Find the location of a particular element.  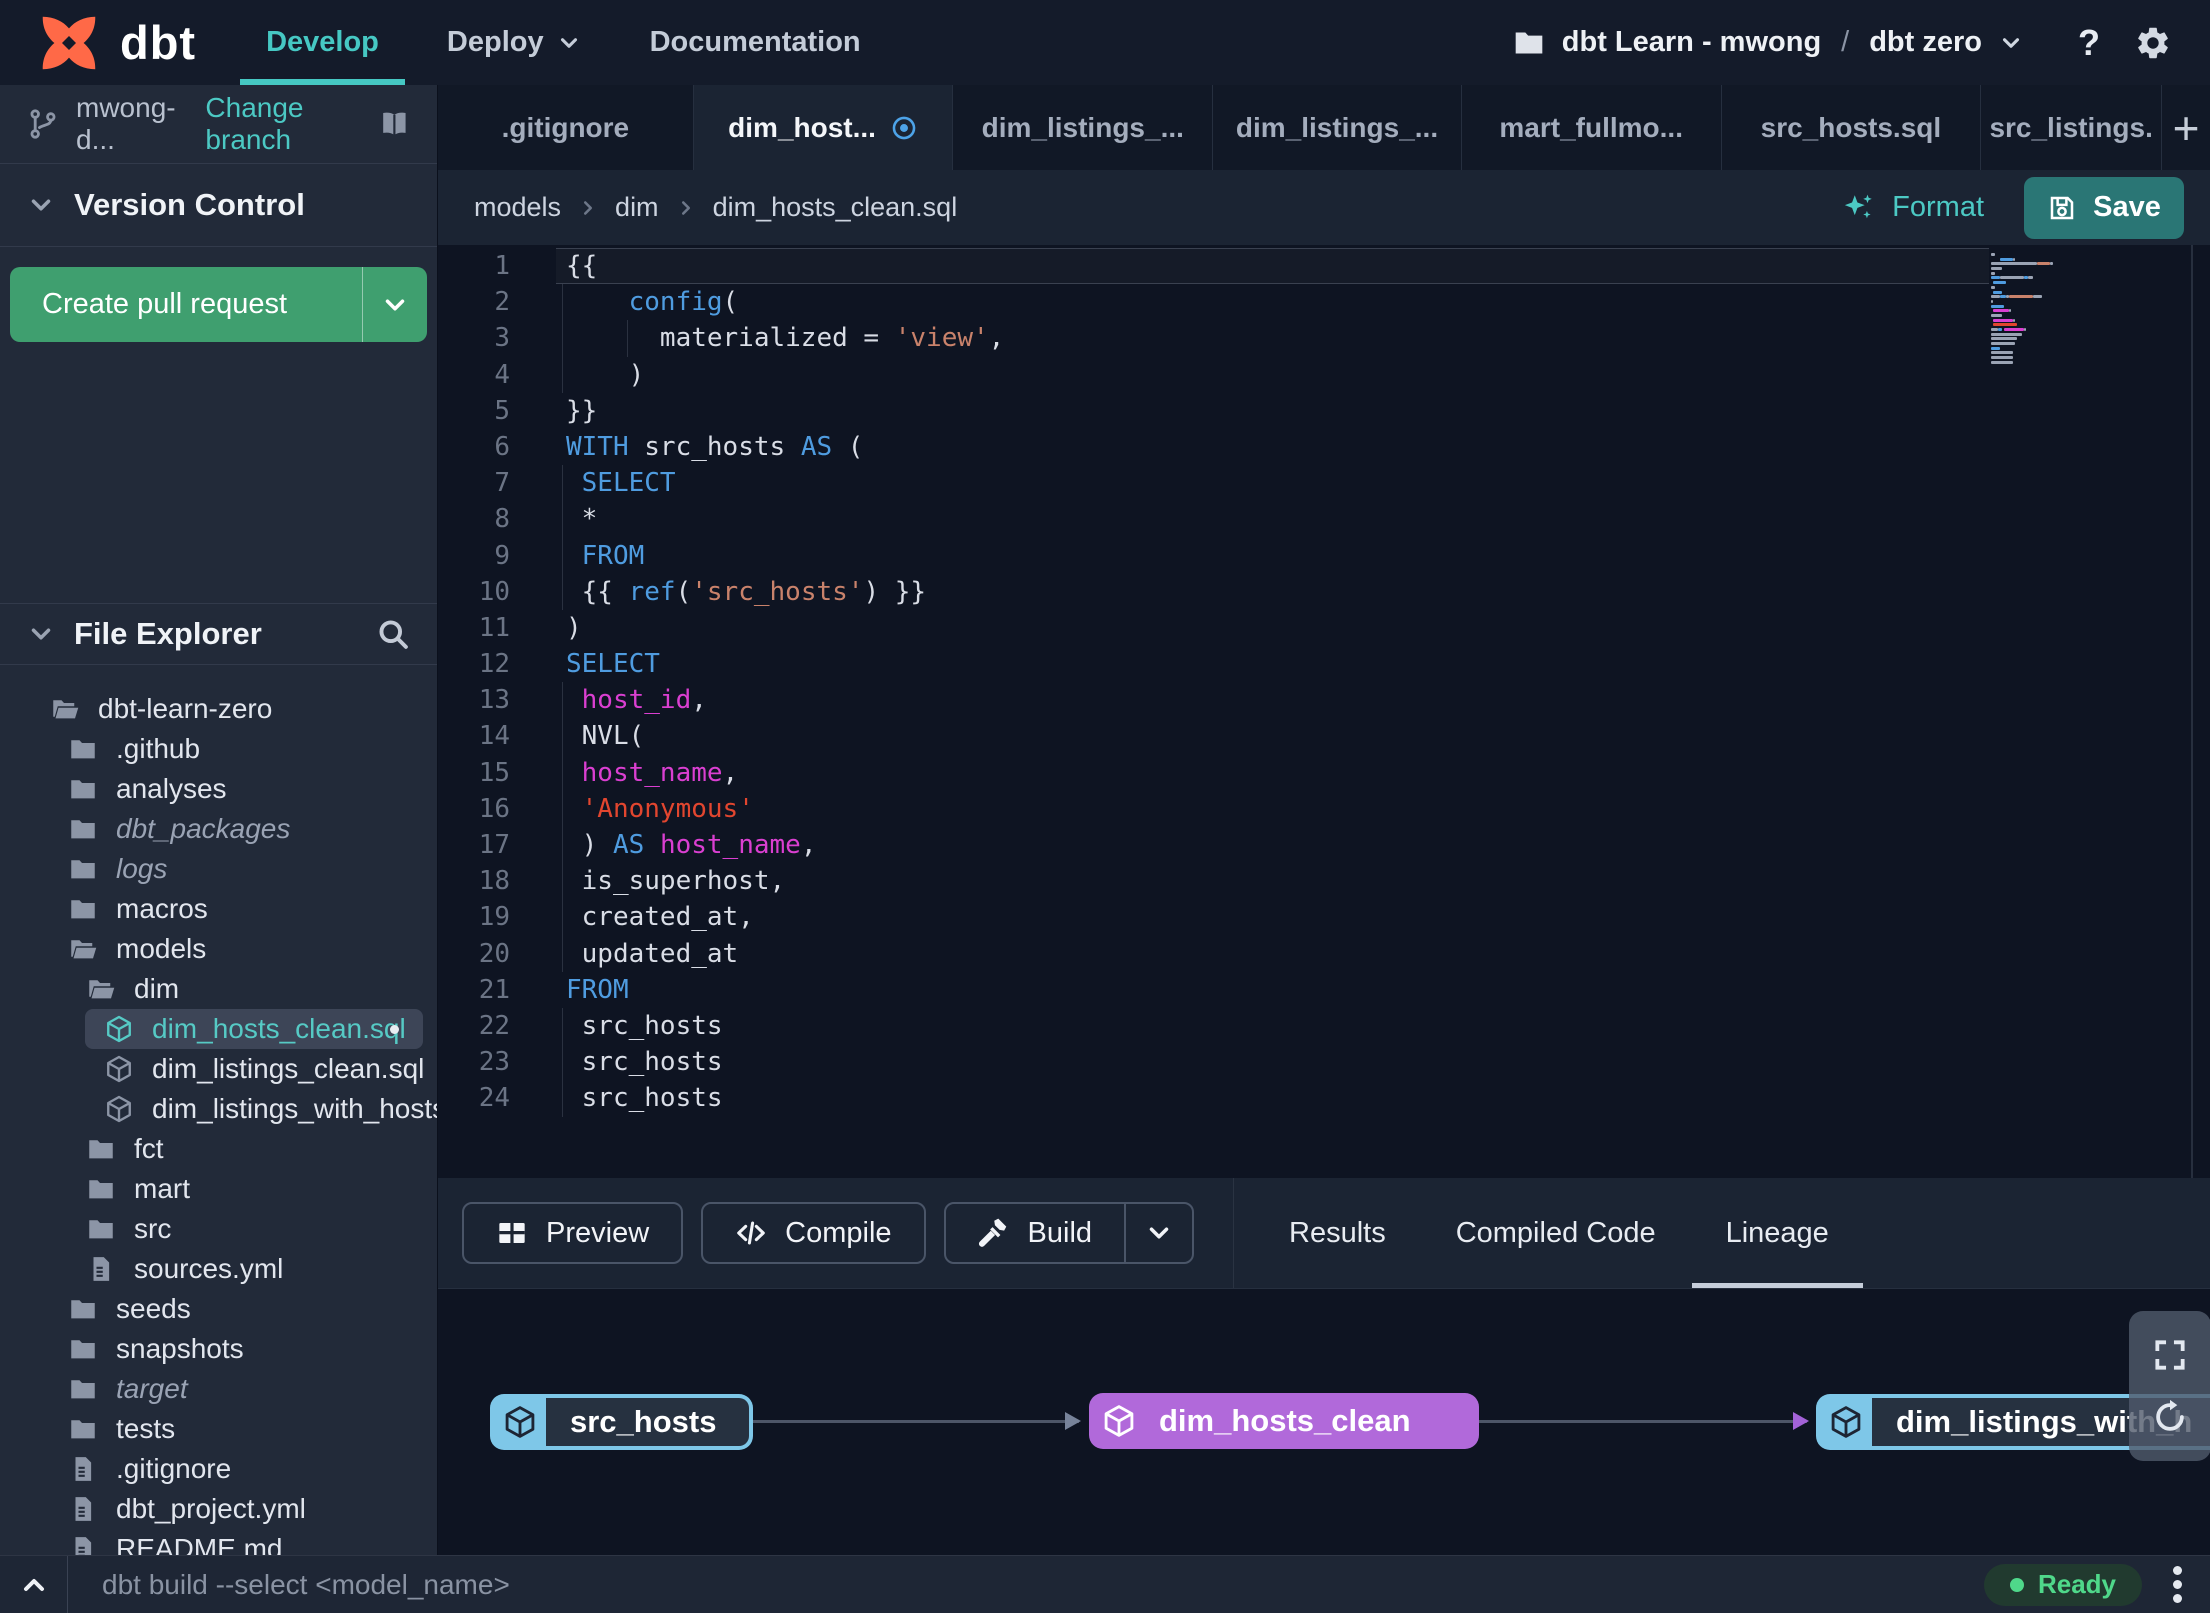

file-tree-item-dbt-packages: dbt_packages is located at coordinates (218, 829).